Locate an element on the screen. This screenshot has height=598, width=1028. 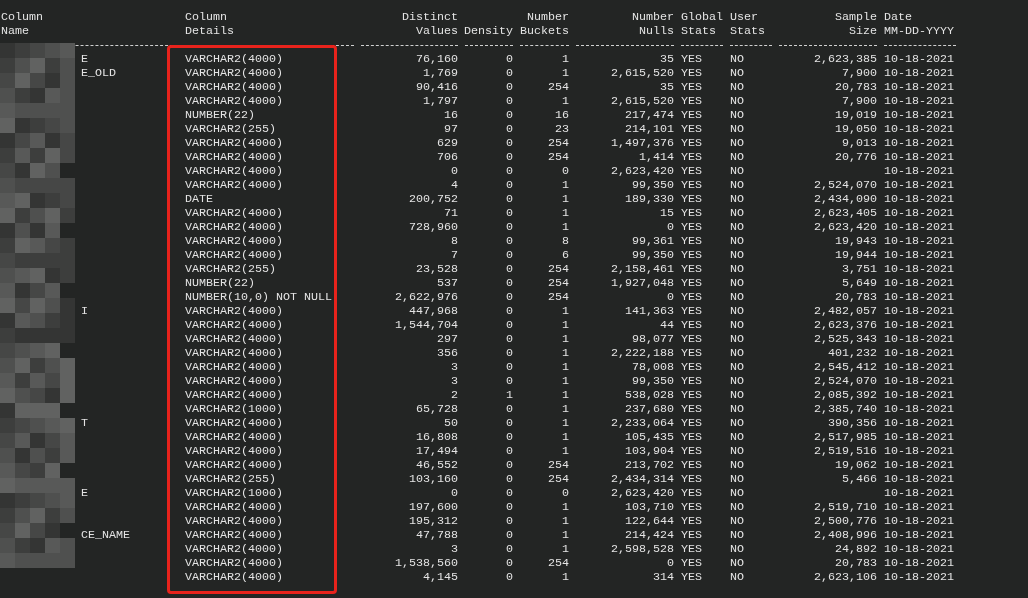
table-cell: 2,222,188 is located at coordinates (642, 353).